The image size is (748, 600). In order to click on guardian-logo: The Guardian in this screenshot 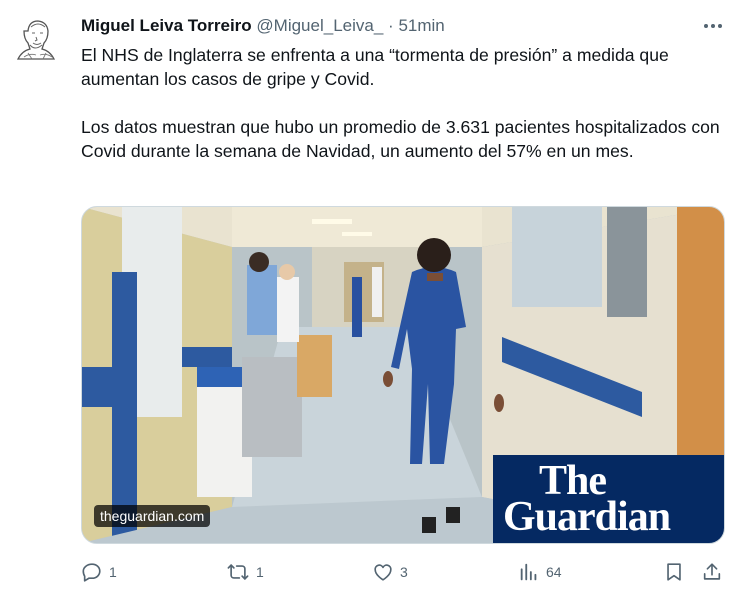, I will do `click(608, 499)`.